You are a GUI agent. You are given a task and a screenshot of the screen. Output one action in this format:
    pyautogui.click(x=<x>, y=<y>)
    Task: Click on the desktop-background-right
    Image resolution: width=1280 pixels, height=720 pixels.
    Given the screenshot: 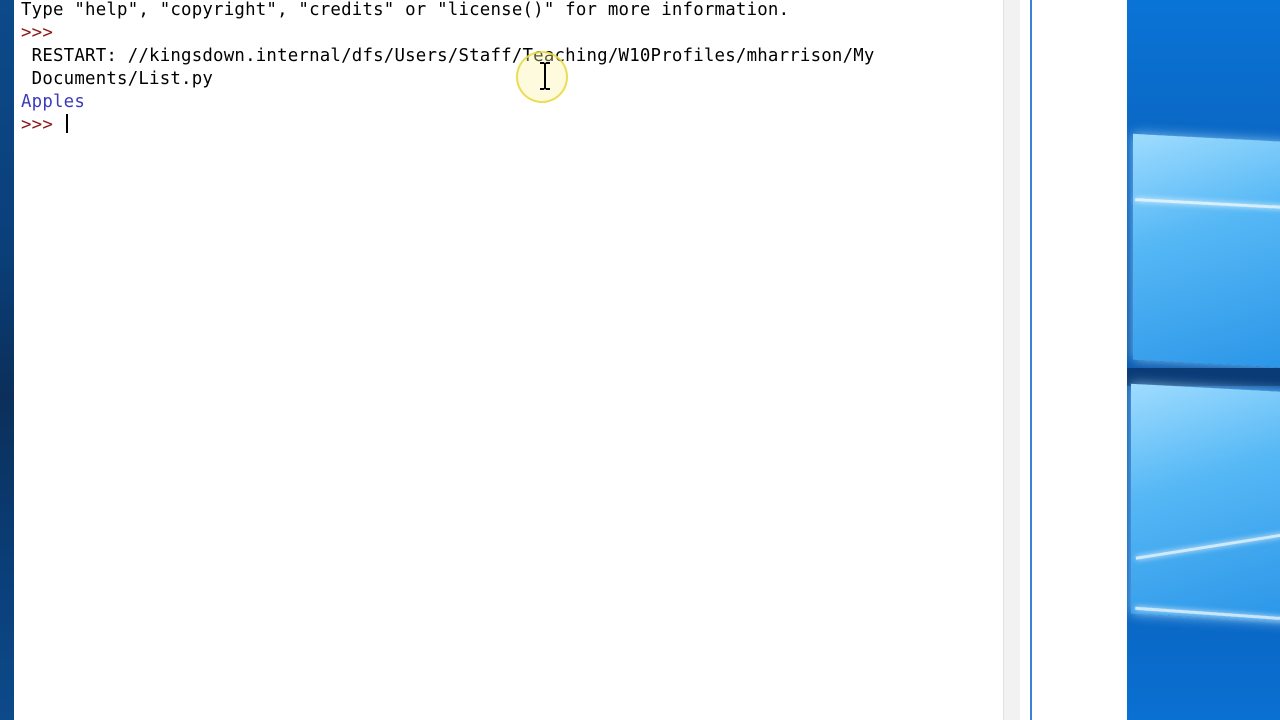 What is the action you would take?
    pyautogui.click(x=1203, y=360)
    